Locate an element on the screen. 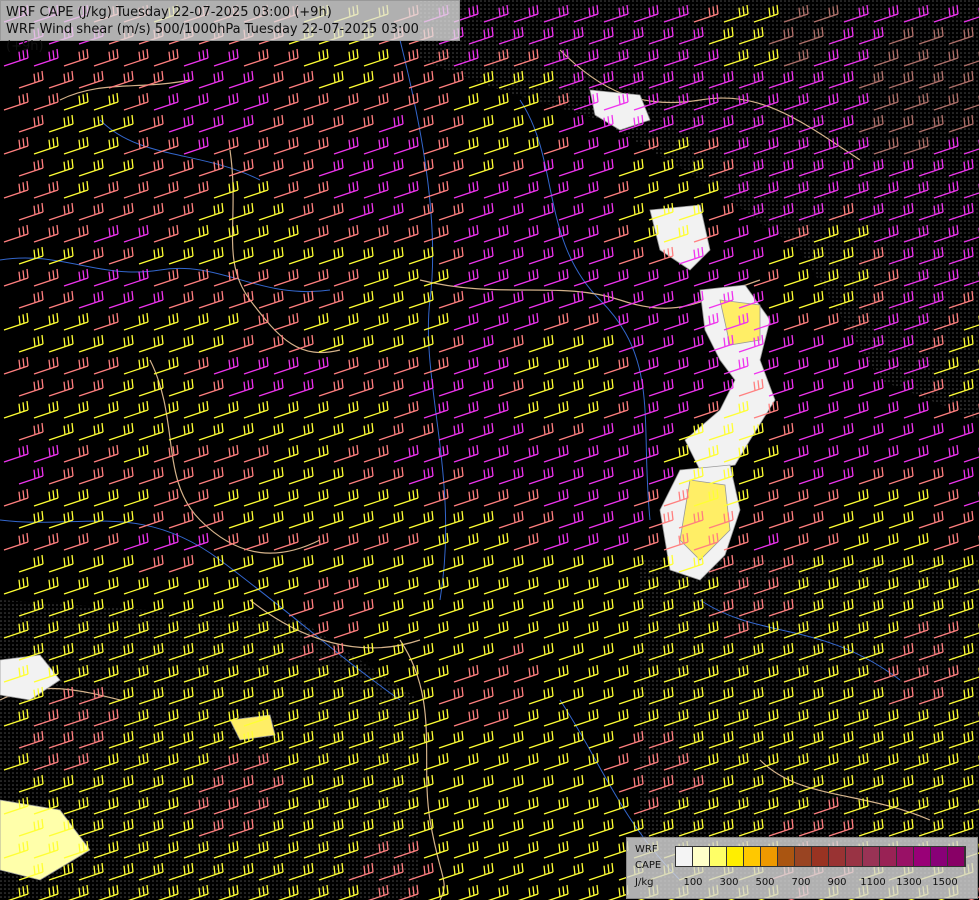 The width and height of the screenshot is (979, 900). legend-tick-label: 500 is located at coordinates (765, 882).